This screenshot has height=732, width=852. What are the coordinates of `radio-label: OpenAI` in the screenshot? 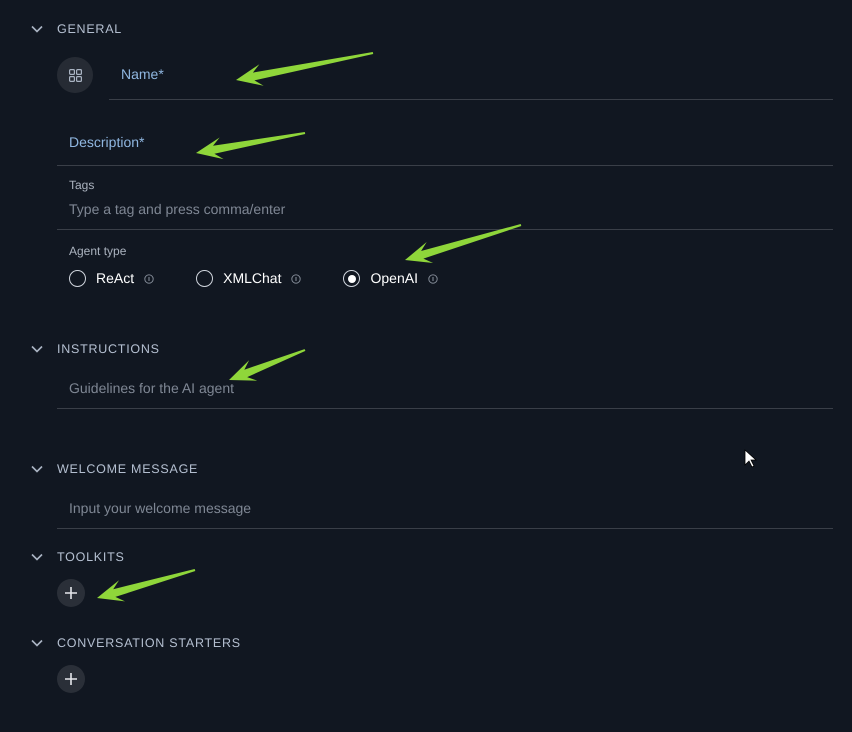 It's located at (394, 278).